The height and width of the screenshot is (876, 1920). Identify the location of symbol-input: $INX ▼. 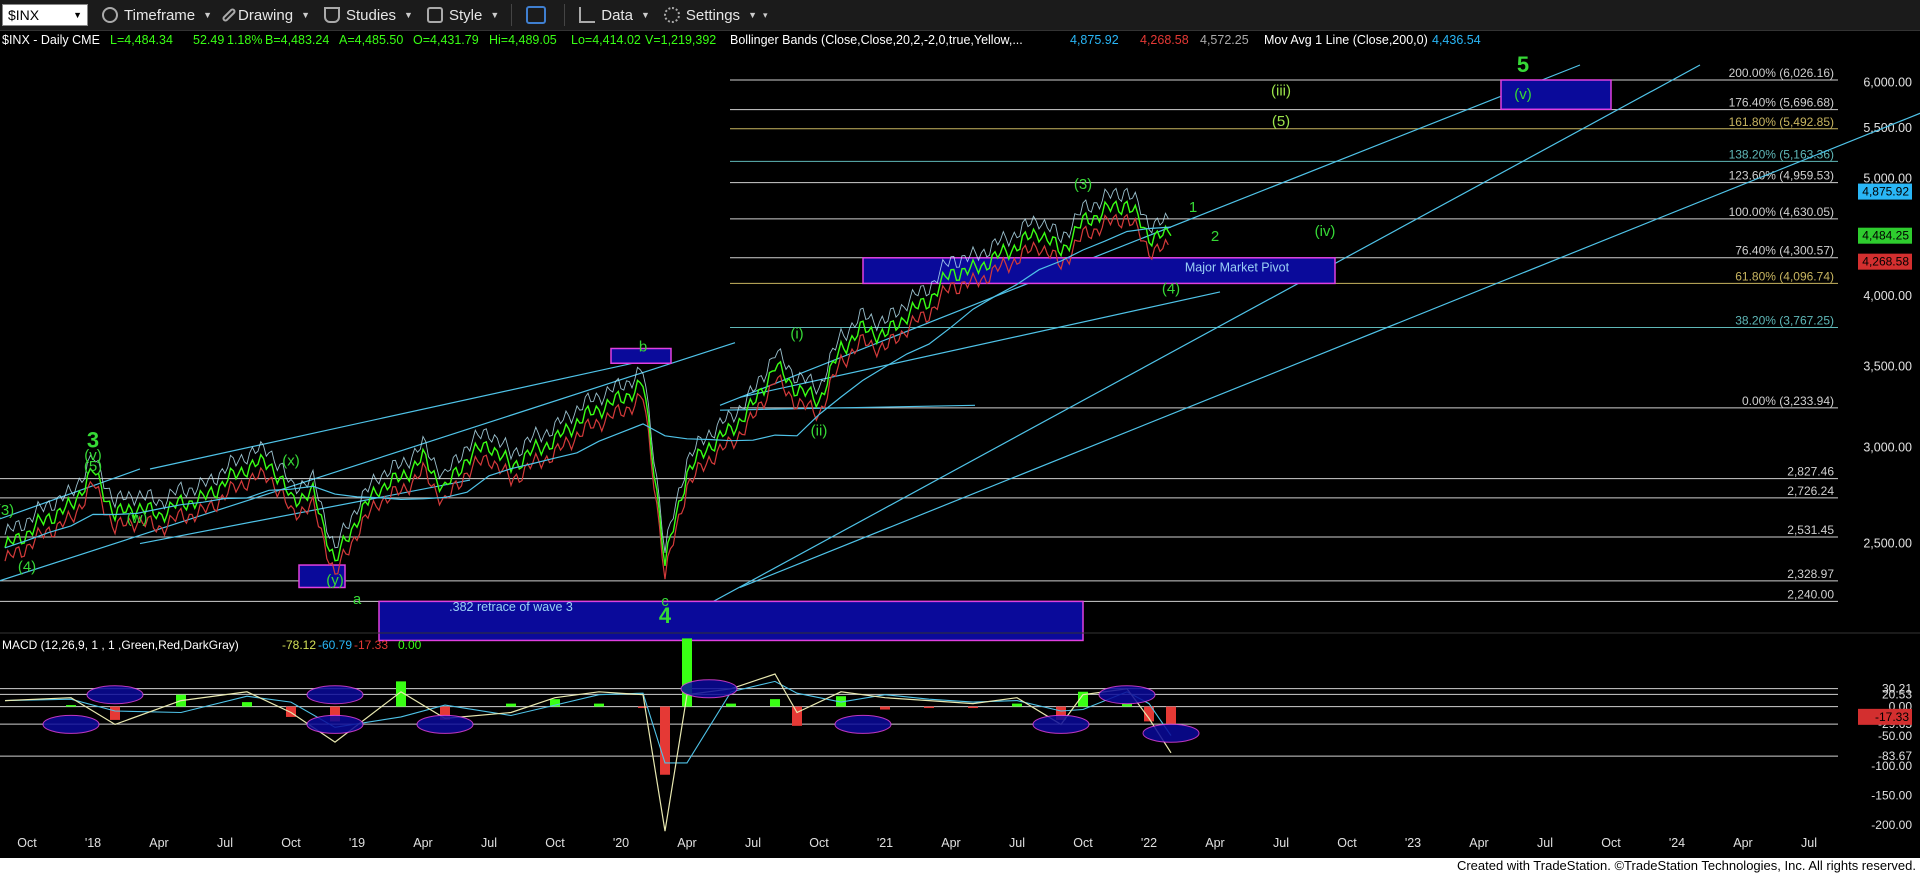
(45, 15).